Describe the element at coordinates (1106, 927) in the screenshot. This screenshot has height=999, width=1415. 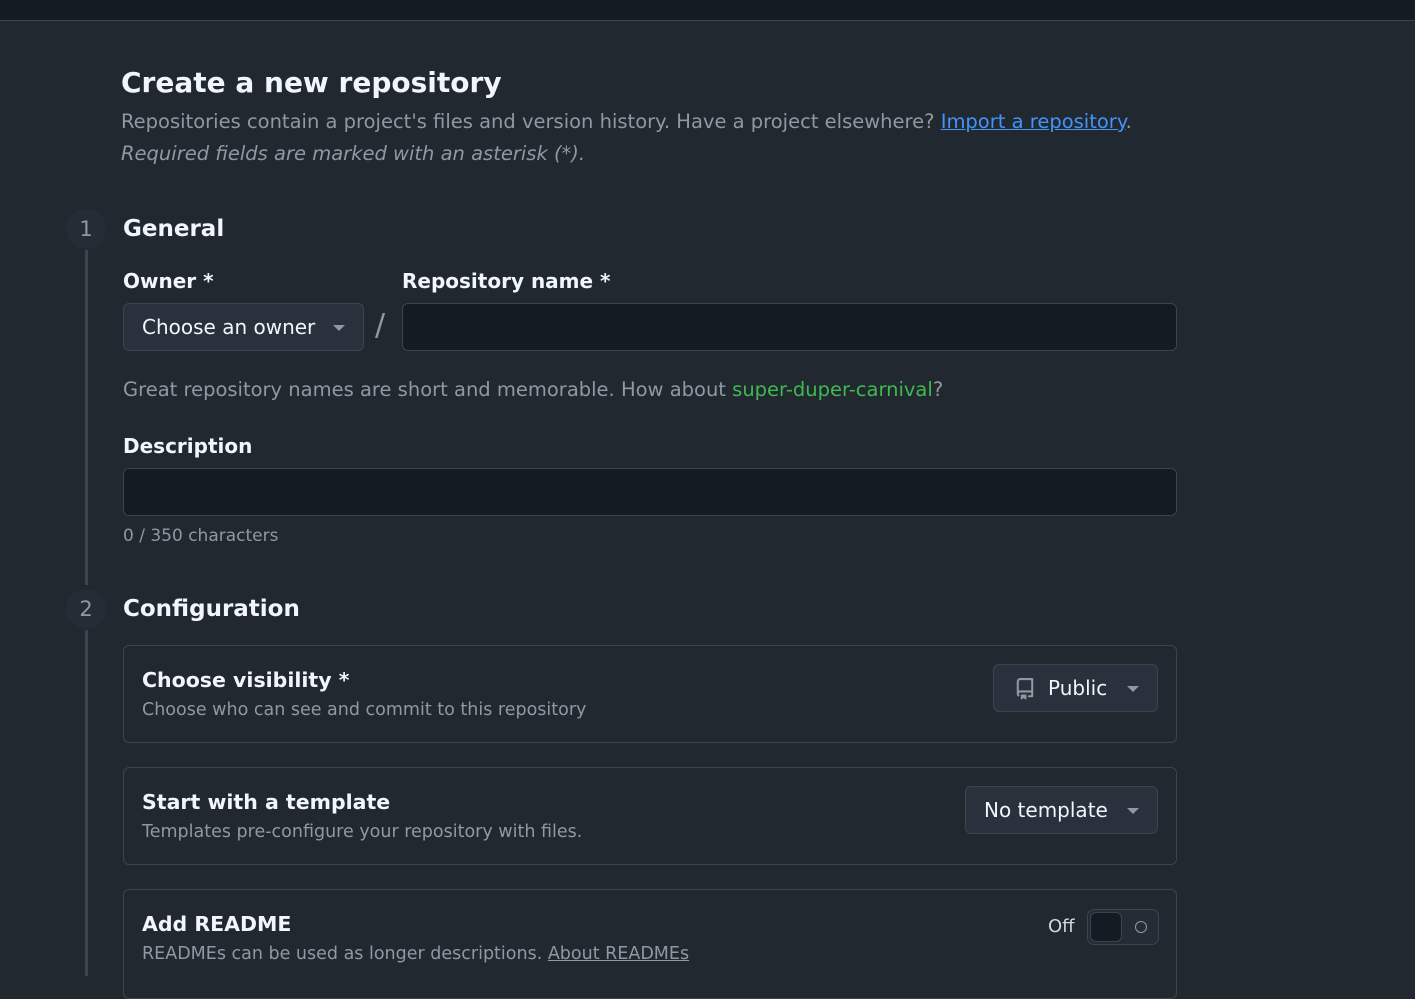
I see `toggle-knob` at that location.